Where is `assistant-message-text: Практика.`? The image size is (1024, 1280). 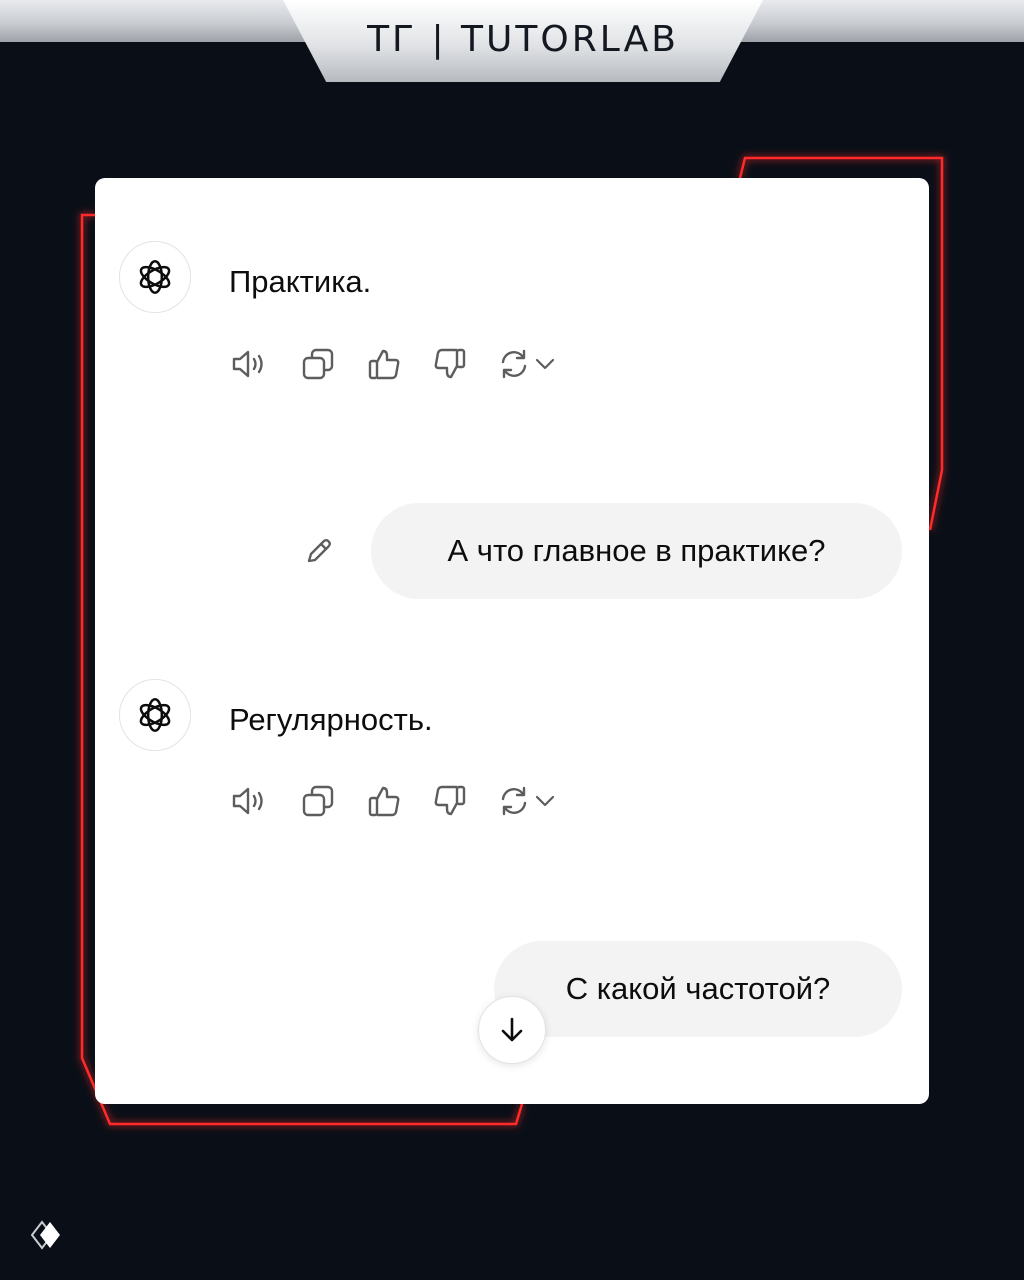
assistant-message-text: Практика. is located at coordinates (300, 281).